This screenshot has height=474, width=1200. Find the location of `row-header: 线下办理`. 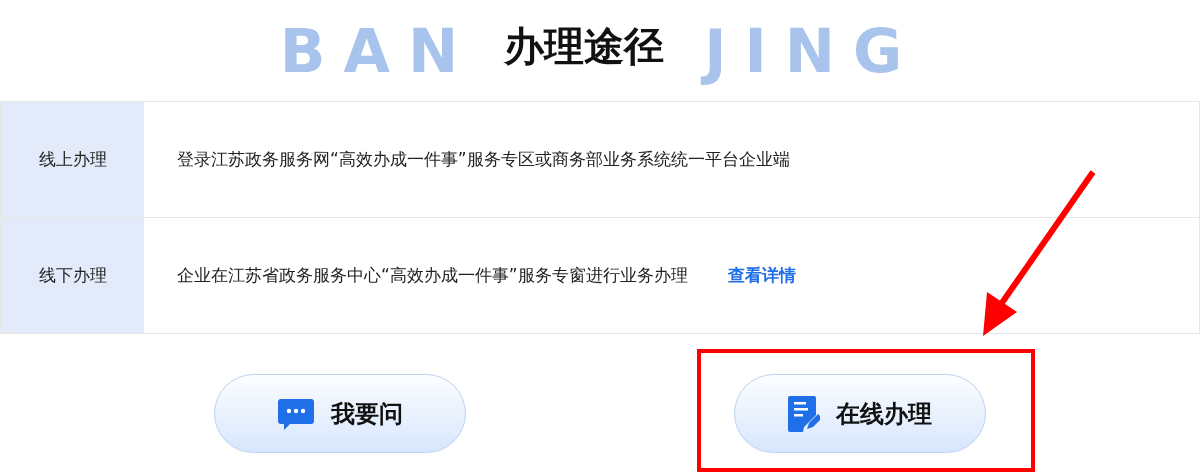

row-header: 线下办理 is located at coordinates (72, 275).